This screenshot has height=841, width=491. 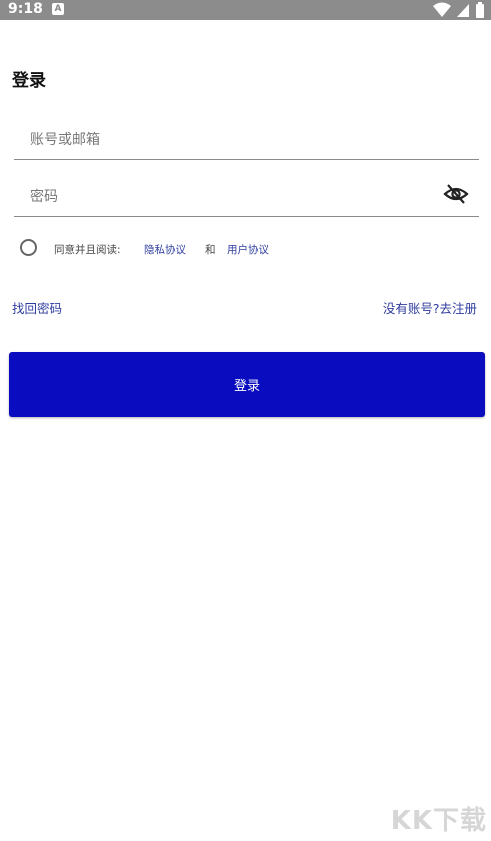 What do you see at coordinates (25, 9) in the screenshot?
I see `status-time: 9:18` at bounding box center [25, 9].